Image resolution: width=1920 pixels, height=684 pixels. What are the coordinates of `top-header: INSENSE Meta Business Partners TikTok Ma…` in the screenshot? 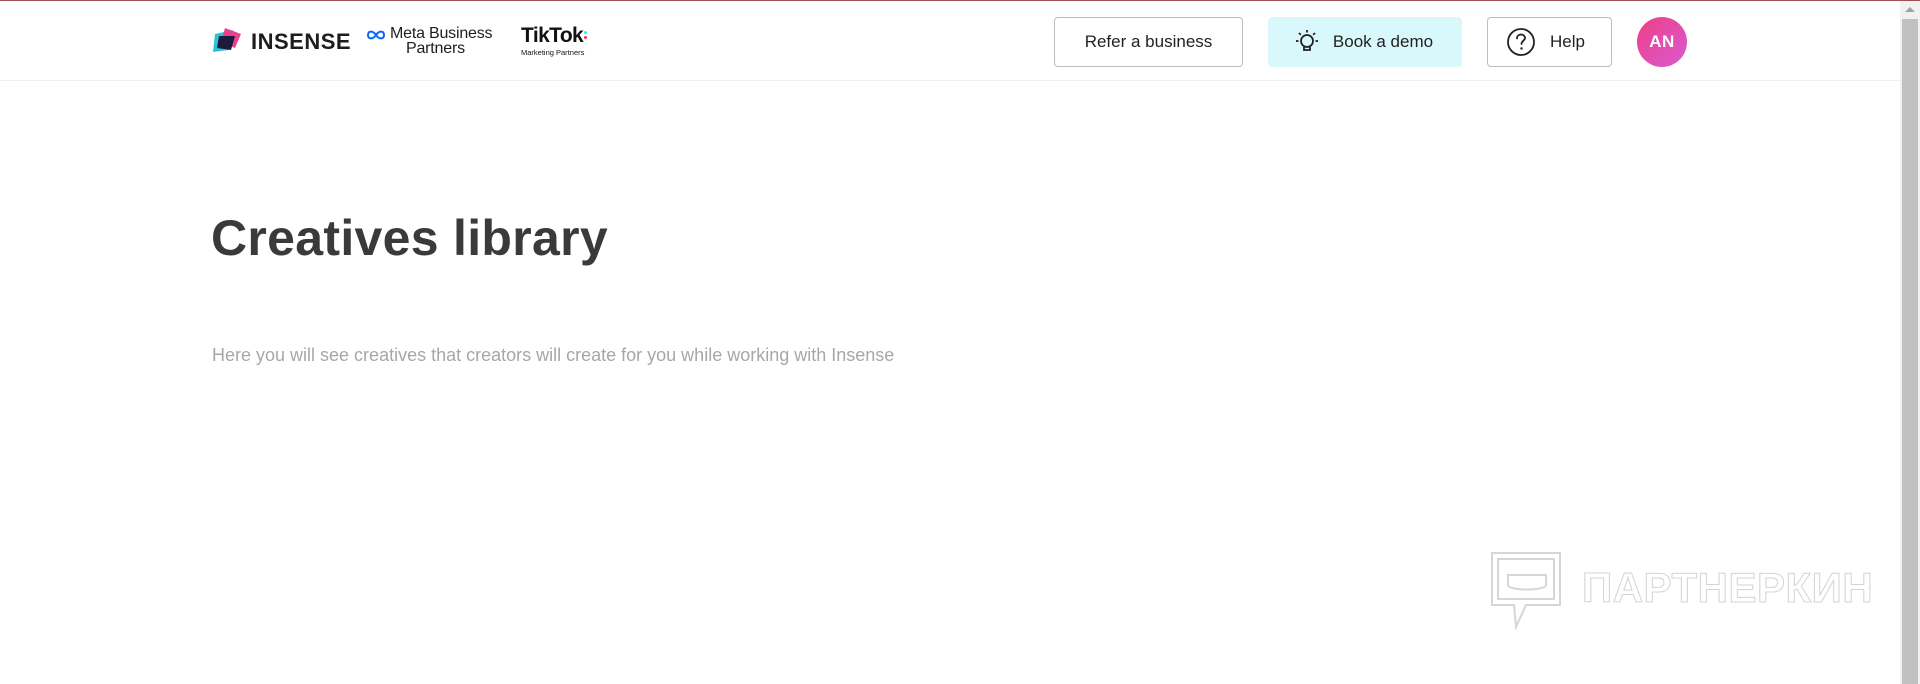 It's located at (950, 41).